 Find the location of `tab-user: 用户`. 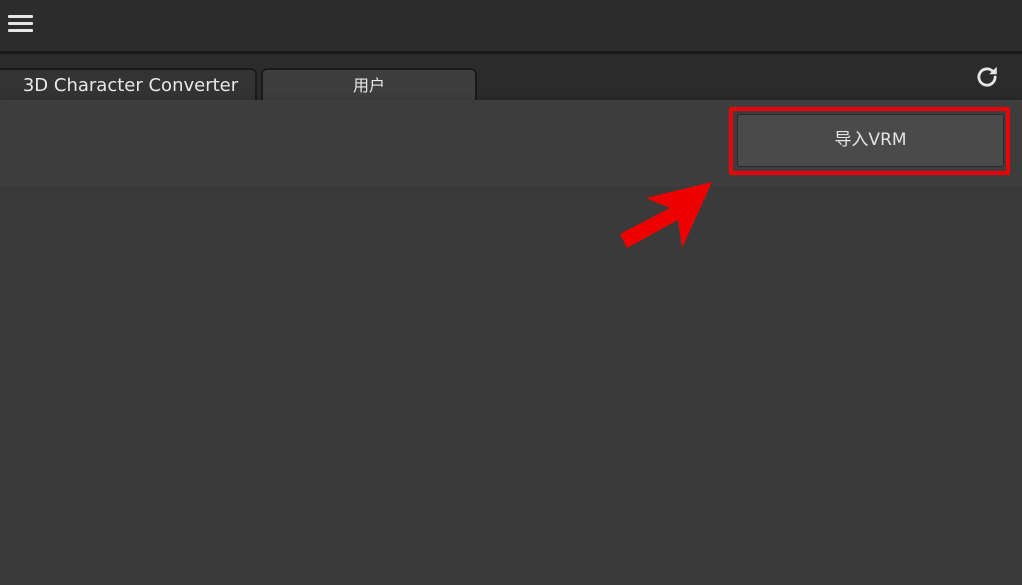

tab-user: 用户 is located at coordinates (369, 85).